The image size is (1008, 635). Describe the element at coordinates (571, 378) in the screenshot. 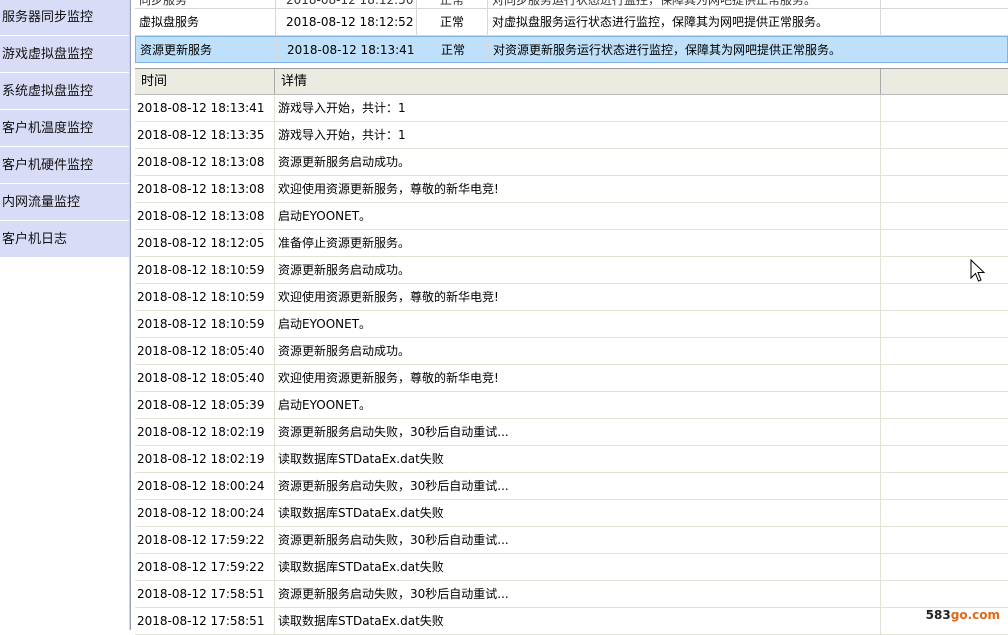

I see `table-row: 2018-08-12 18:05:40 欢迎使用资源更新服务，尊敬的新华电竞!` at that location.